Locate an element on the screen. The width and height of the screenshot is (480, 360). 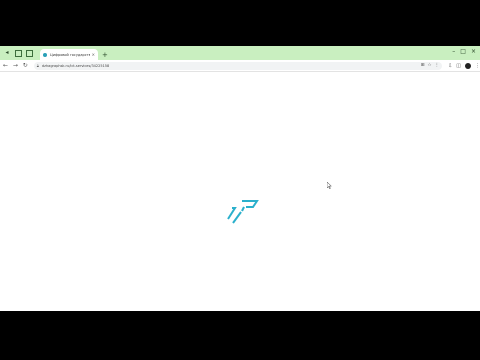
bookmark-star-icon: ☆ is located at coordinates (430, 65).